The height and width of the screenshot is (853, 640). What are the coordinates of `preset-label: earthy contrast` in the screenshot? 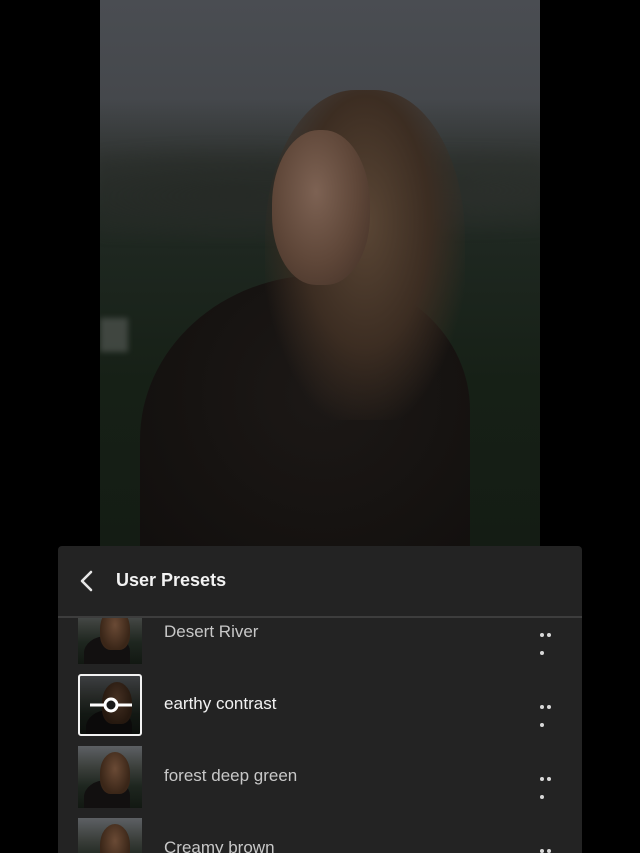 It's located at (220, 703).